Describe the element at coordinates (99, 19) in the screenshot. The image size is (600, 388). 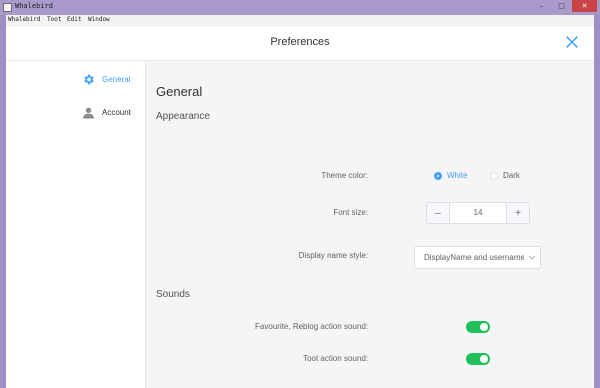
I see `menu-window: Window` at that location.